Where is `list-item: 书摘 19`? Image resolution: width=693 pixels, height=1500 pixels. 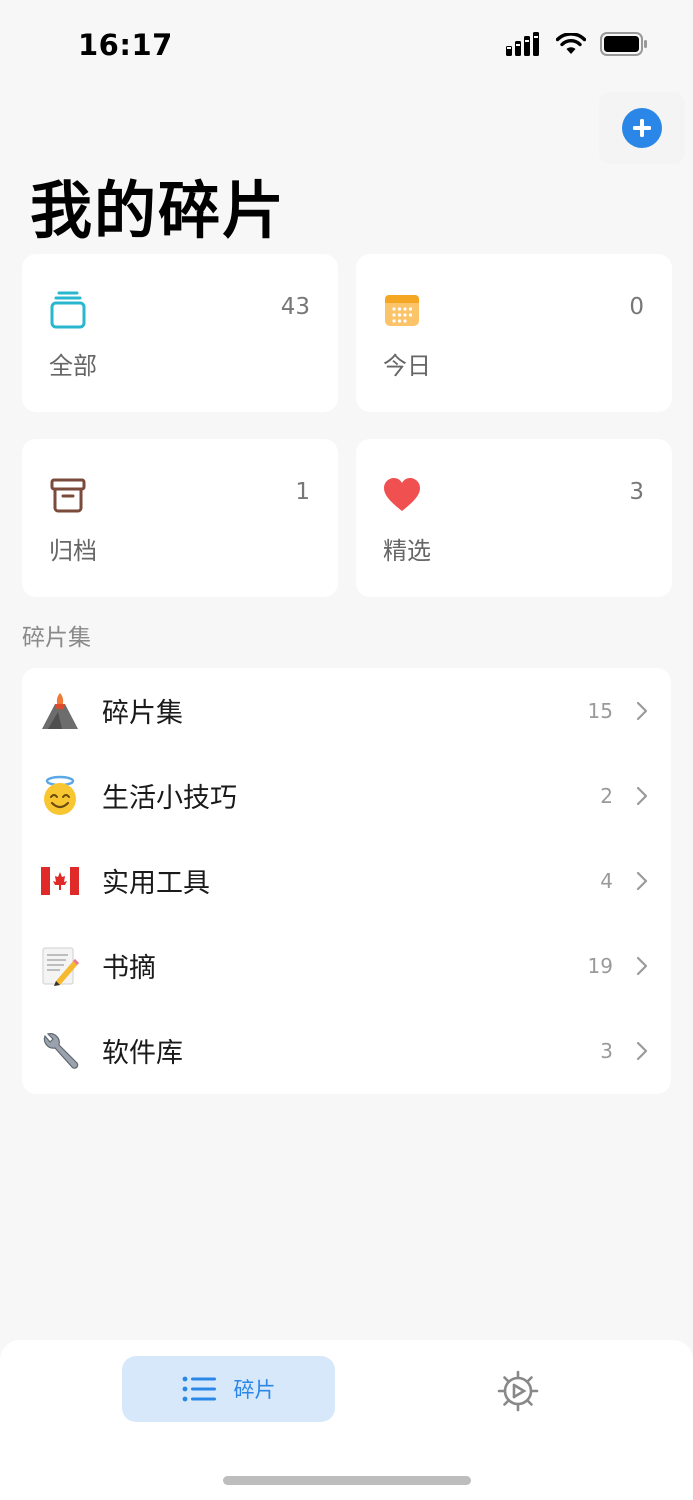
list-item: 书摘 19 is located at coordinates (346, 965).